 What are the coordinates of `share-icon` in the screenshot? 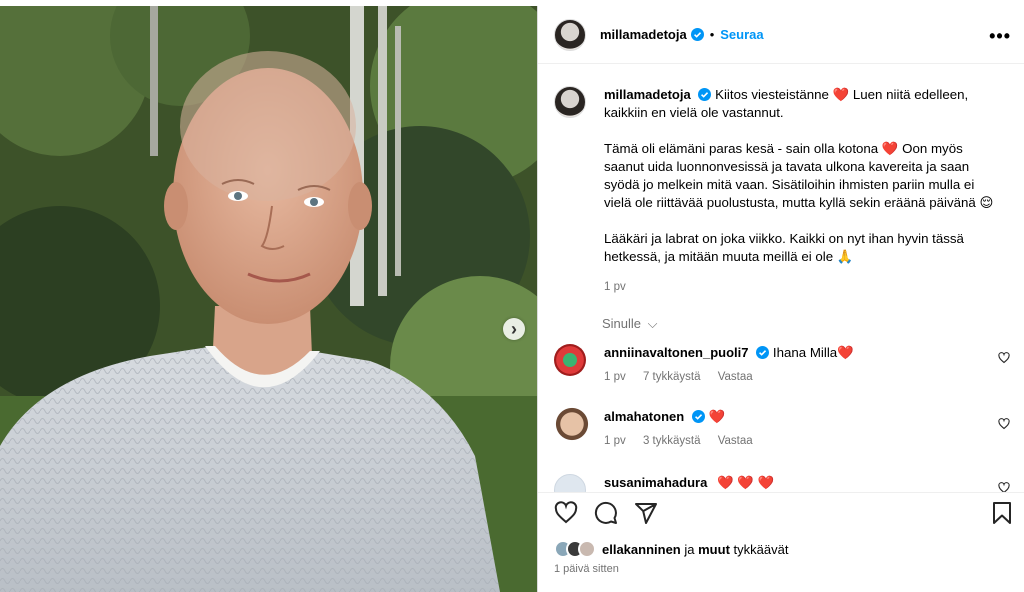 It's located at (646, 513).